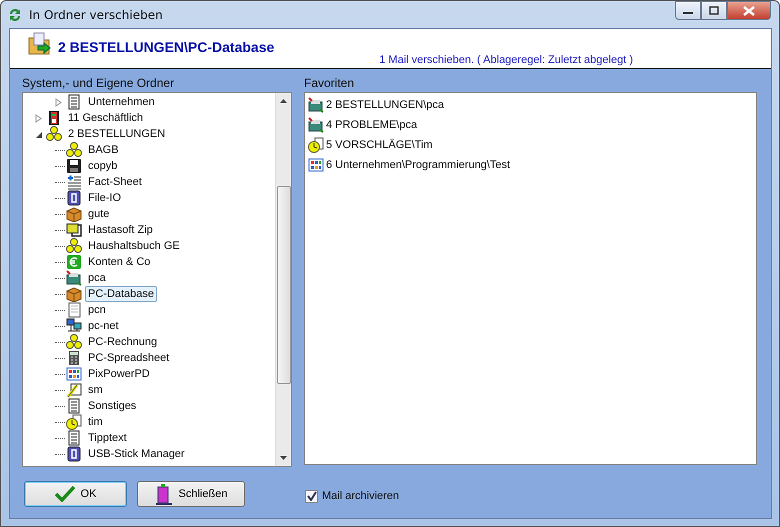 The height and width of the screenshot is (527, 780). Describe the element at coordinates (163, 494) in the screenshot. I see `door-icon` at that location.